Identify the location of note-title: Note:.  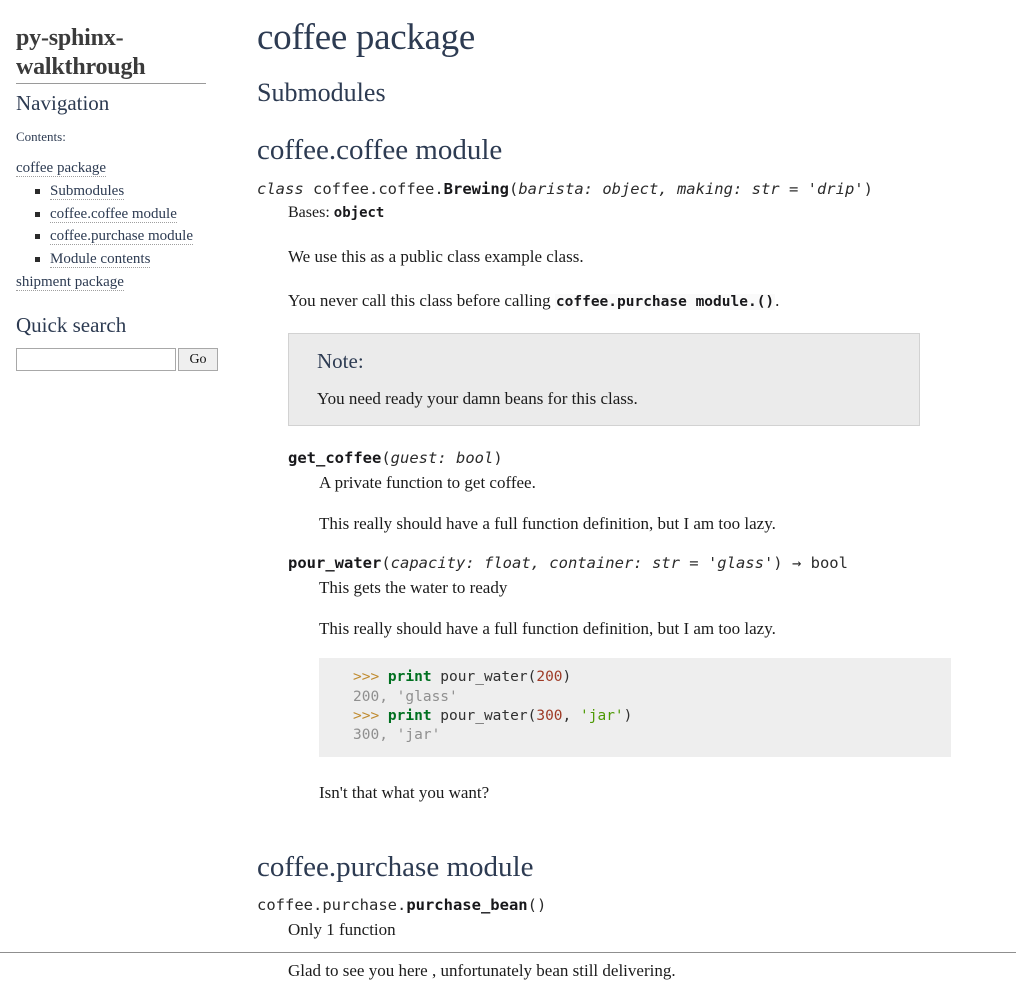
(340, 360).